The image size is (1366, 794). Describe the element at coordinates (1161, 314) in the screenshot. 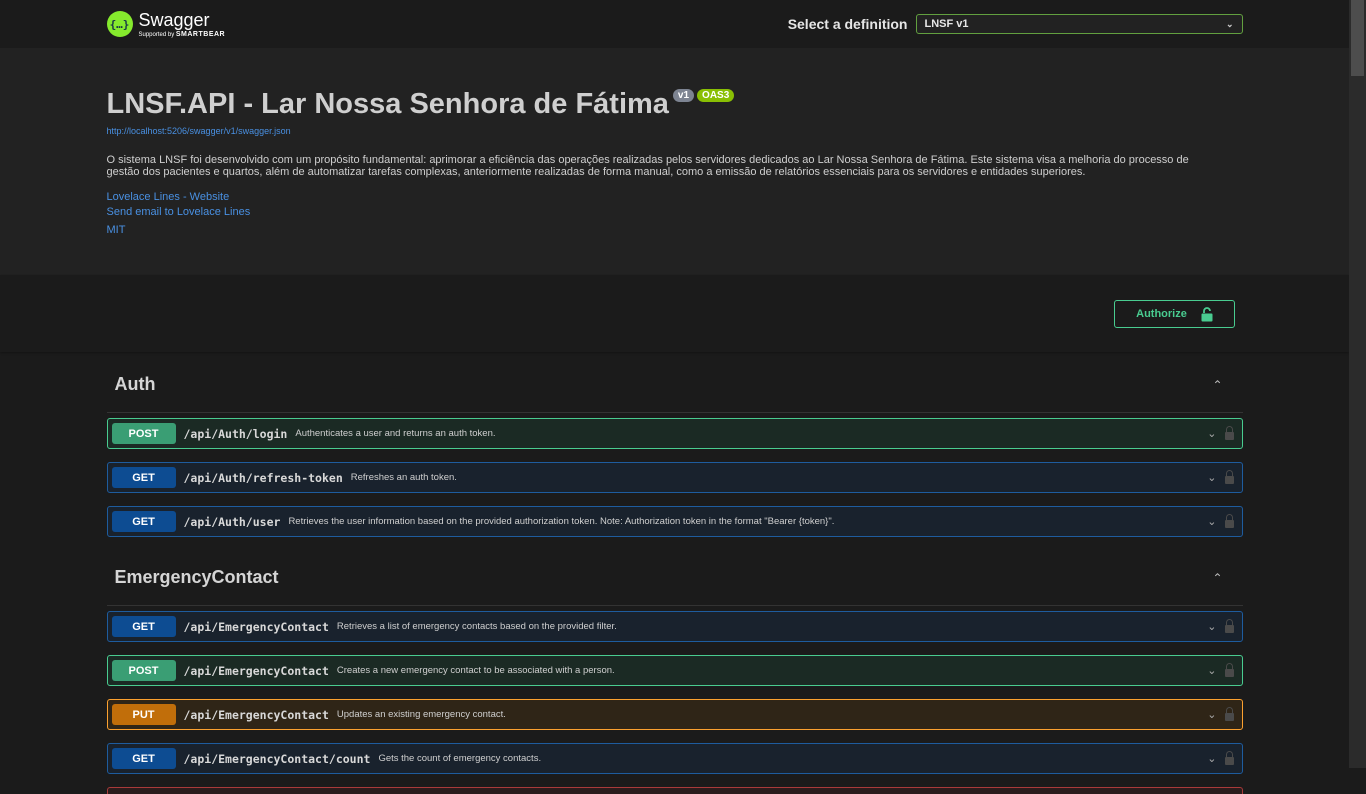

I see `authorize-label: Authorize` at that location.